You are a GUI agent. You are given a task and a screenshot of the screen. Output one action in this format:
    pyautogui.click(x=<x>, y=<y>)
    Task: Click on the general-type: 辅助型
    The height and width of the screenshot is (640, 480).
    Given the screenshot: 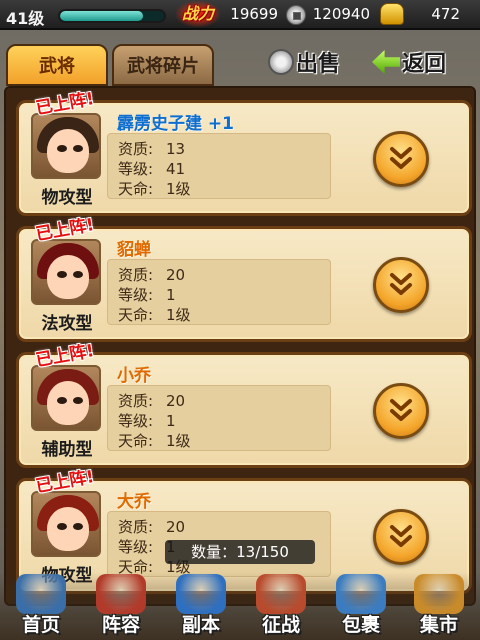 What is the action you would take?
    pyautogui.click(x=67, y=450)
    